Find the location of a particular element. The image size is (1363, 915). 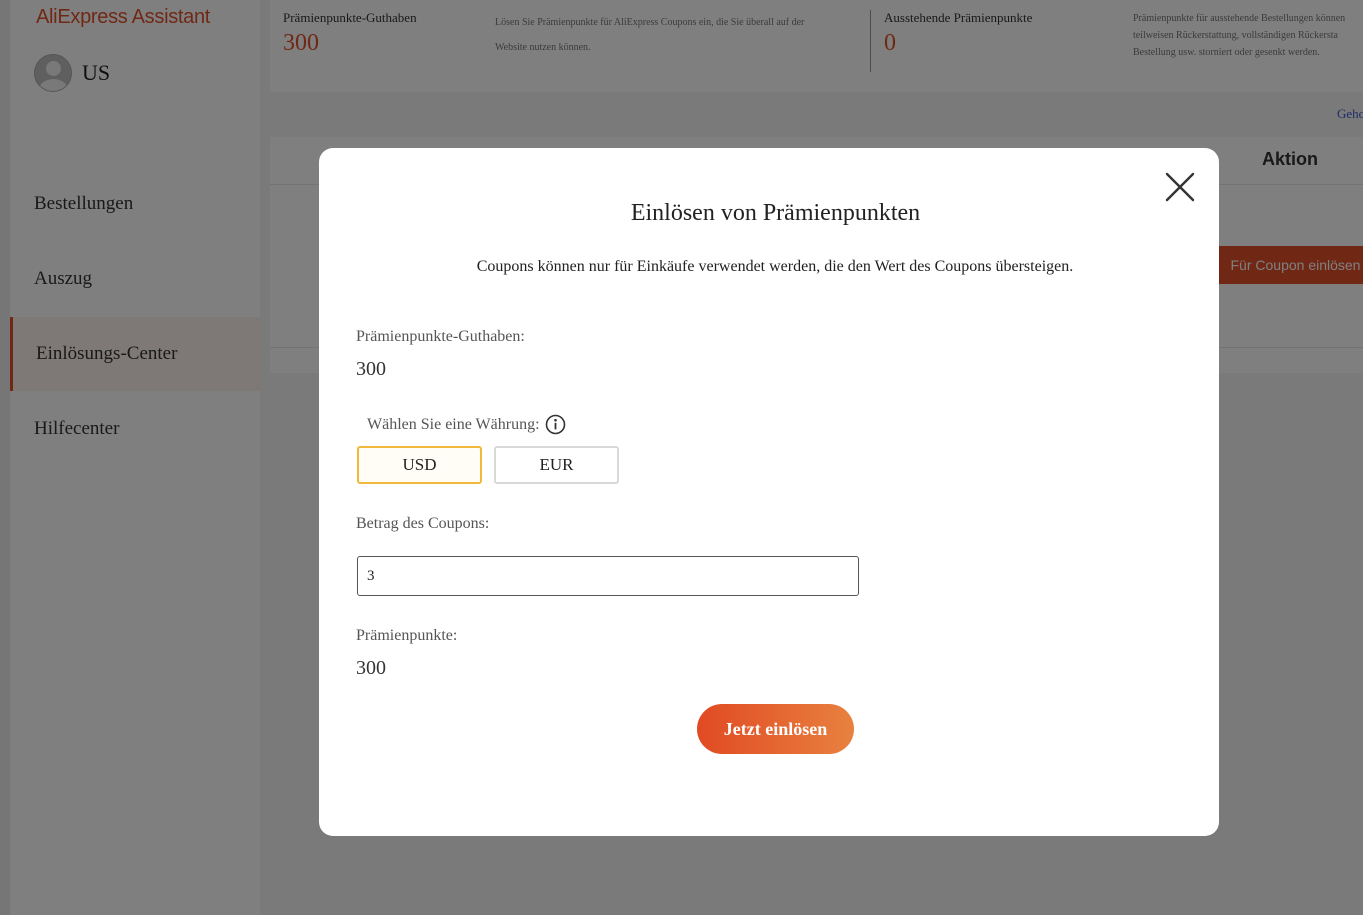

currency-label-text: Wählen Sie eine Währung: is located at coordinates (453, 424).